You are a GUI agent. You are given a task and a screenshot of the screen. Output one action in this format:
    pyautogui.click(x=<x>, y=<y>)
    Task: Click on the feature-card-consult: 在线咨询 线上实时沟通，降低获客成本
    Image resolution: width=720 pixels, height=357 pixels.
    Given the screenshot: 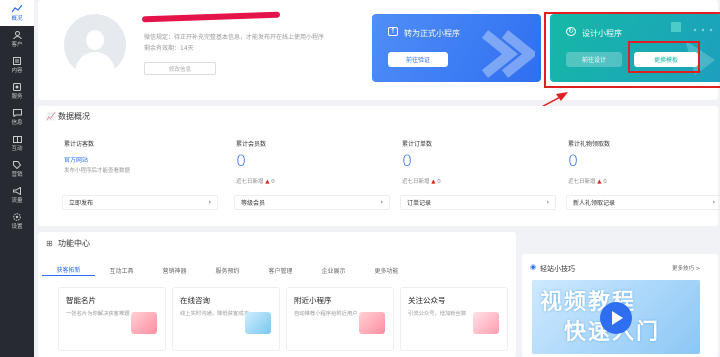 What is the action you would take?
    pyautogui.click(x=226, y=319)
    